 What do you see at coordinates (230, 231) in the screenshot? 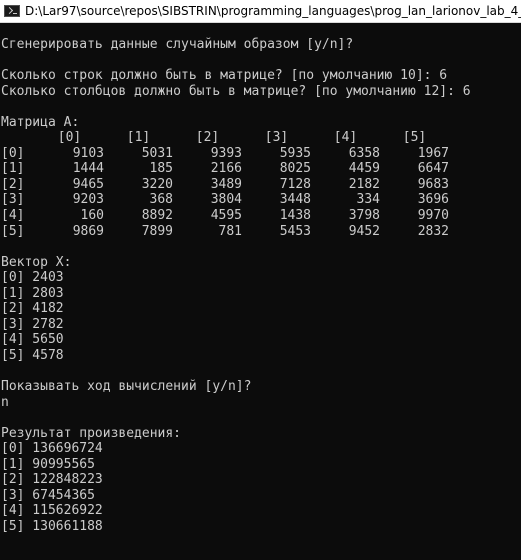
I see `matrix-cell: 781` at bounding box center [230, 231].